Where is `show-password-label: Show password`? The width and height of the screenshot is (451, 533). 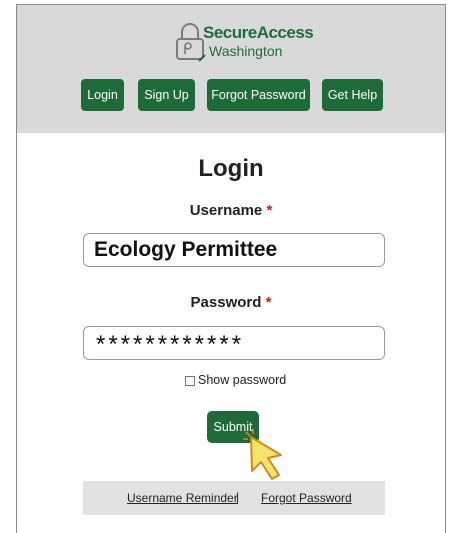
show-password-label: Show password is located at coordinates (242, 380).